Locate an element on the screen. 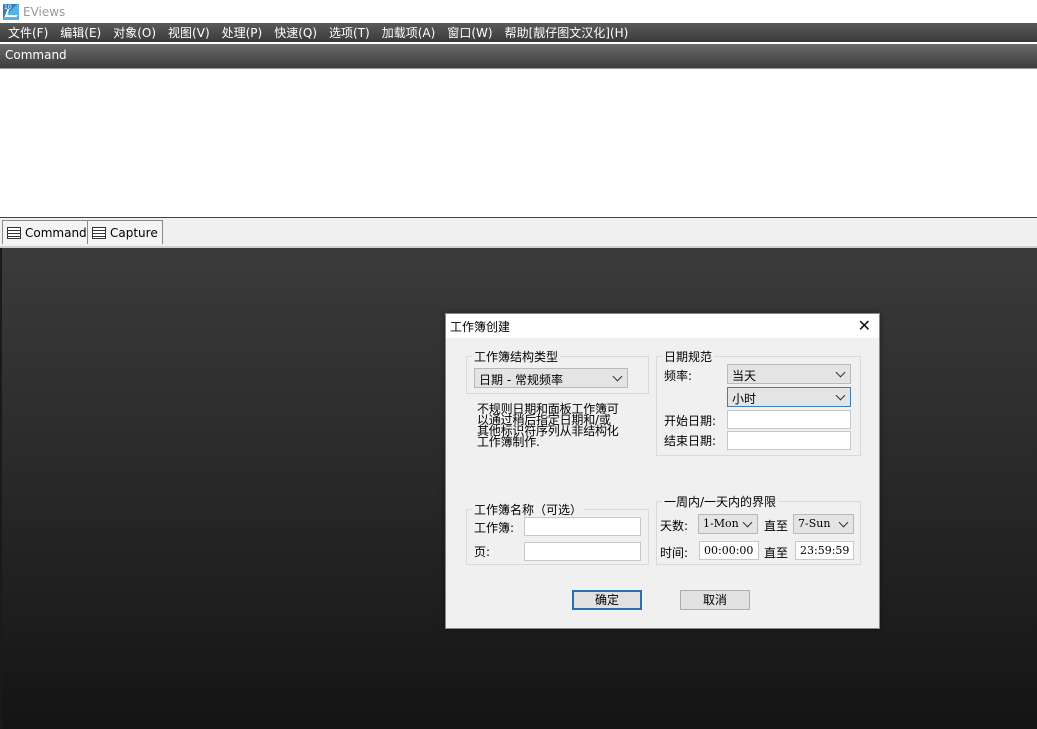 This screenshot has width=1037, height=729. structure-type-select: 日期 - 常规频率 is located at coordinates (551, 378).